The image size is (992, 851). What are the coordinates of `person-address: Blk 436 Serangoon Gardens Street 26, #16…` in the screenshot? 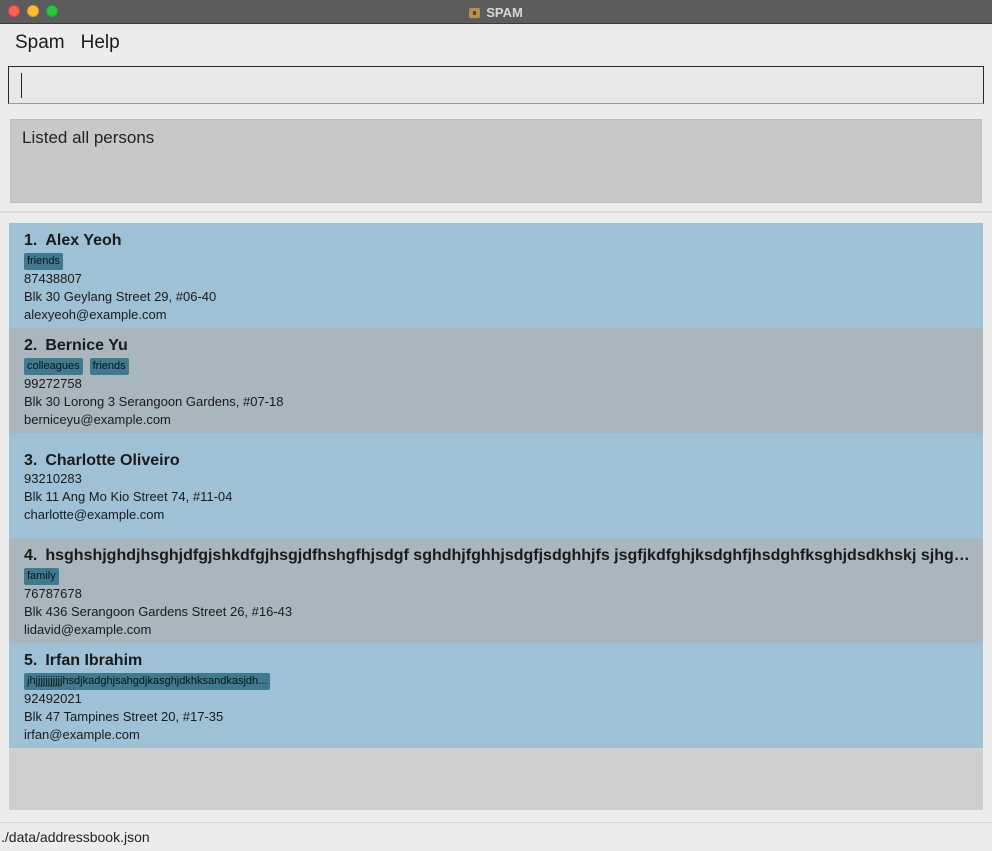 It's located at (158, 611).